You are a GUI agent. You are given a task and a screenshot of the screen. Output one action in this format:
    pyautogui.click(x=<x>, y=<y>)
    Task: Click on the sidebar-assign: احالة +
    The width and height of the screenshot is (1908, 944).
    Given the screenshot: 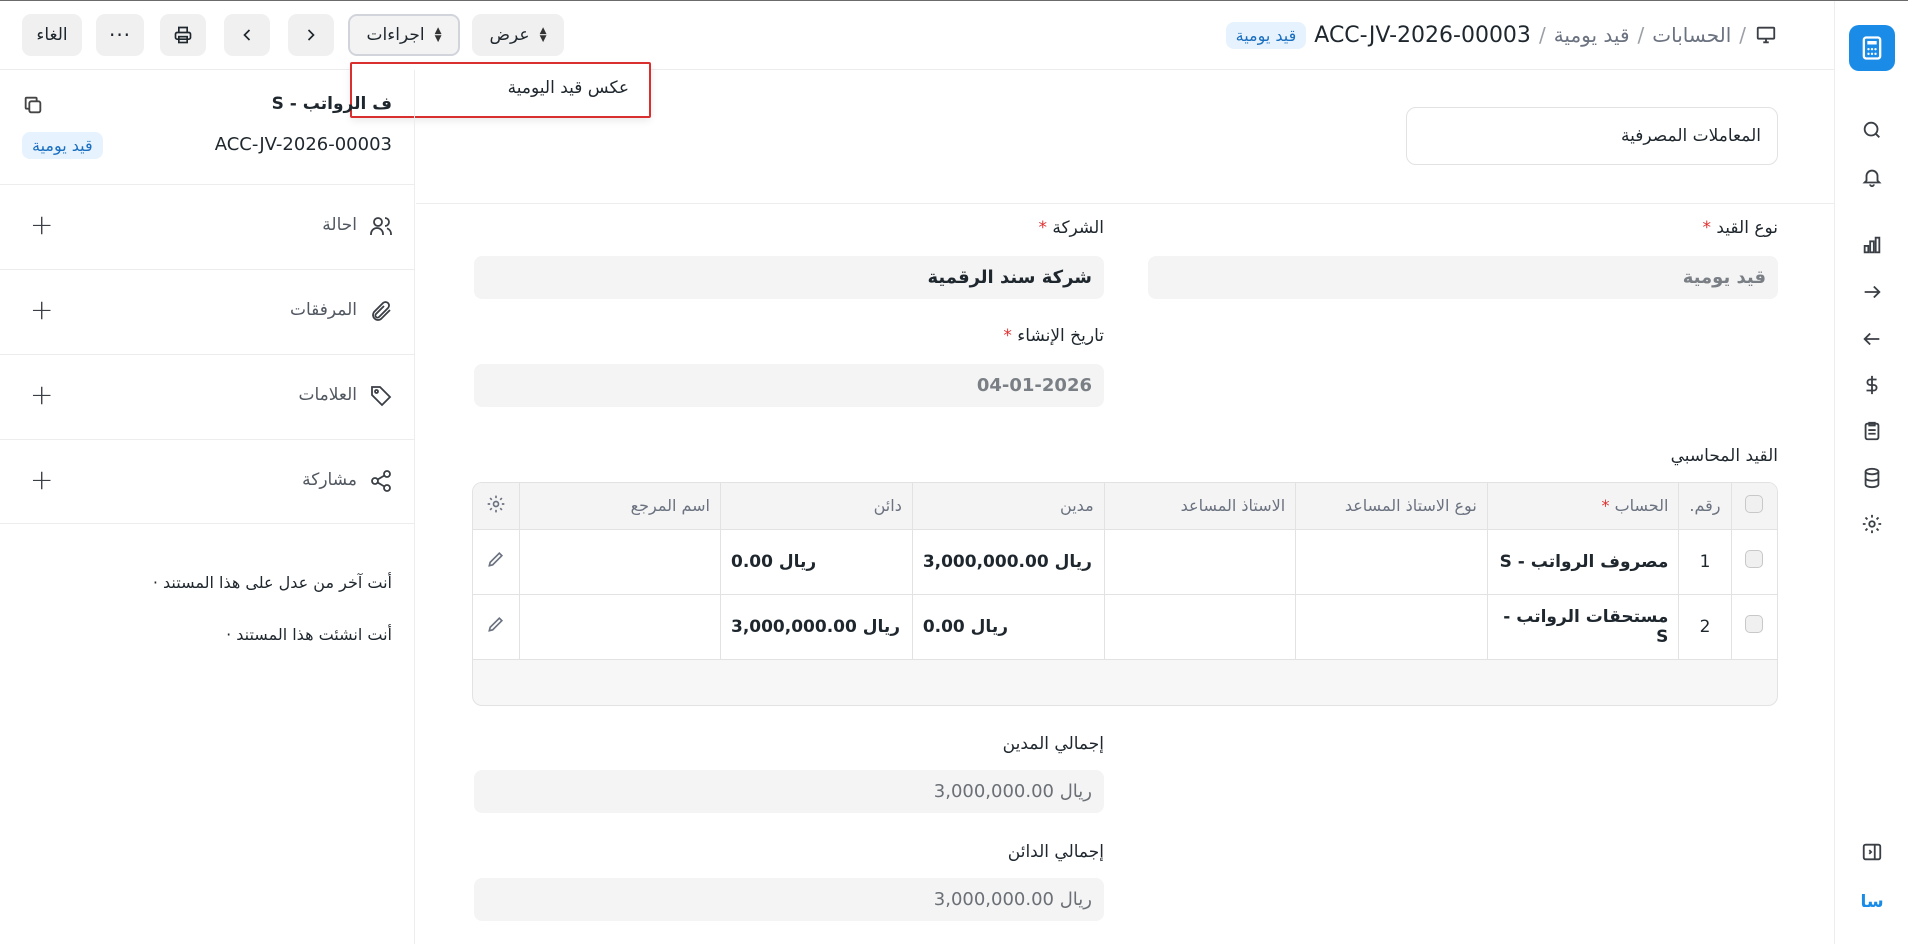 What is the action you would take?
    pyautogui.click(x=207, y=226)
    